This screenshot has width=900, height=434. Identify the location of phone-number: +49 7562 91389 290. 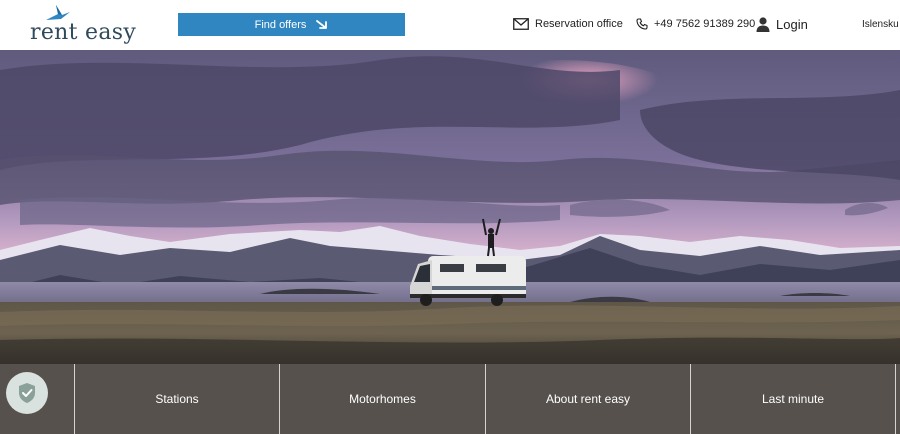
(705, 24).